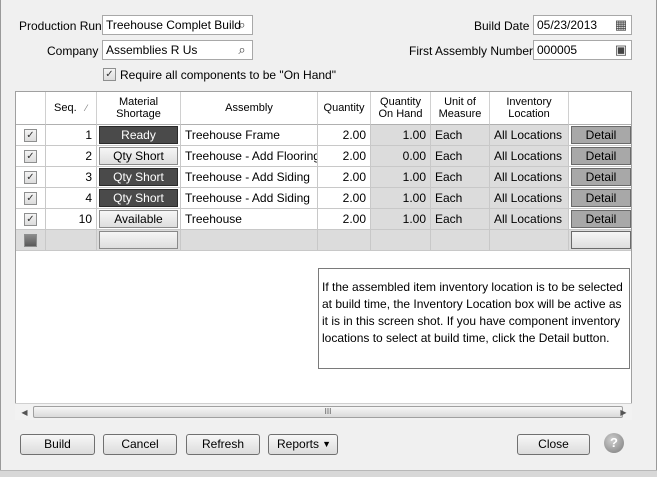 Image resolution: width=657 pixels, height=477 pixels. I want to click on material-shortage-button: Available, so click(138, 219).